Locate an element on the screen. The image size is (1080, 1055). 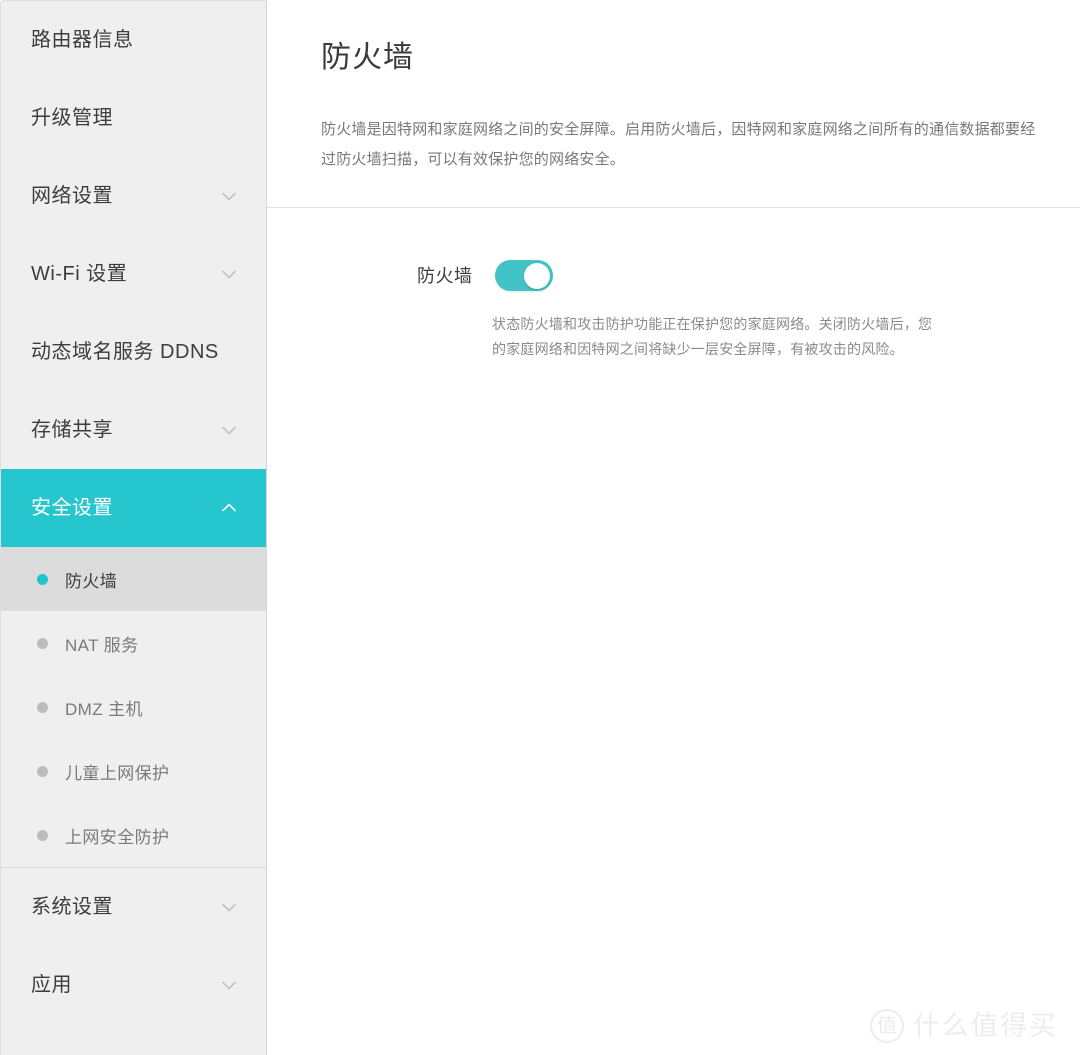
submenu-list: 防火墙 NAT 服务 DMZ 主机 儿童上网保护 上网安全防护 is located at coordinates (133, 707).